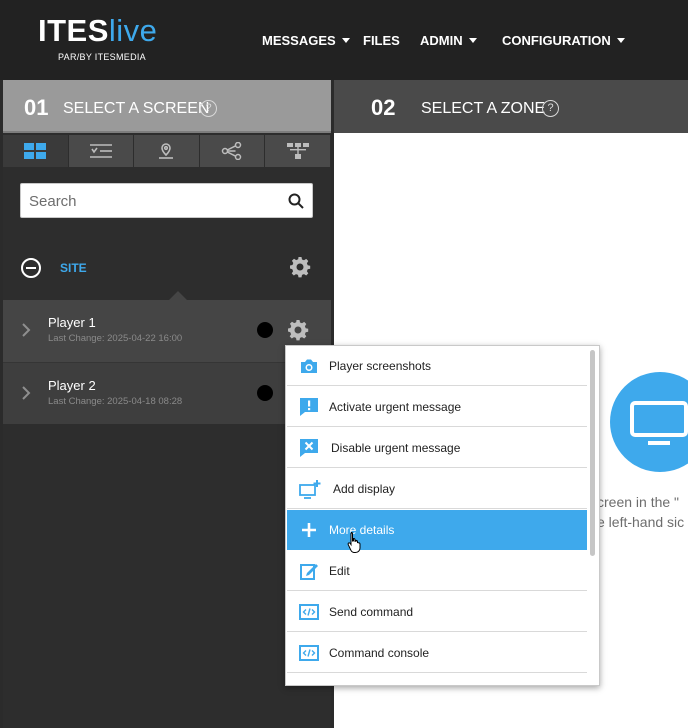 Image resolution: width=688 pixels, height=728 pixels. What do you see at coordinates (309, 653) in the screenshot?
I see `console-icon` at bounding box center [309, 653].